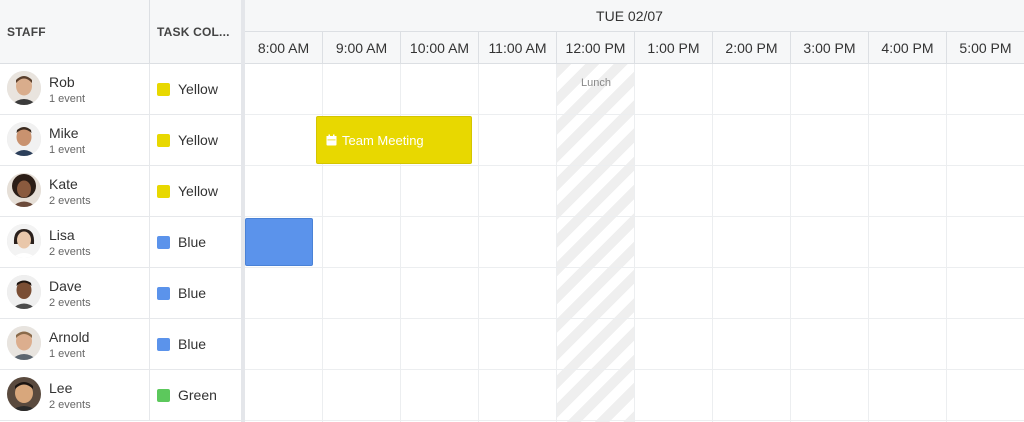 This screenshot has width=1024, height=422. Describe the element at coordinates (65, 286) in the screenshot. I see `staff-name: Dave` at that location.